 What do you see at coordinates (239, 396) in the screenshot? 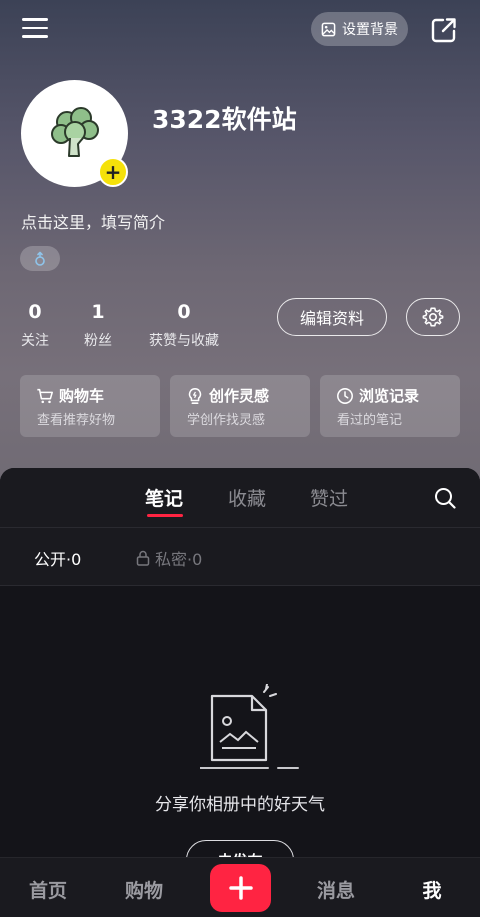
I see `card-creative-inspiration-title: 创作灵感` at bounding box center [239, 396].